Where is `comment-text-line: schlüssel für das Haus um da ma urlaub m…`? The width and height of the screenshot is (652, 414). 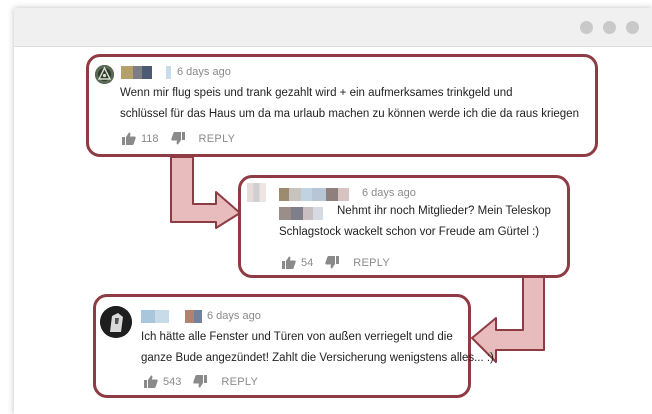
comment-text-line: schlüssel für das Haus um da ma urlaub m… is located at coordinates (349, 114).